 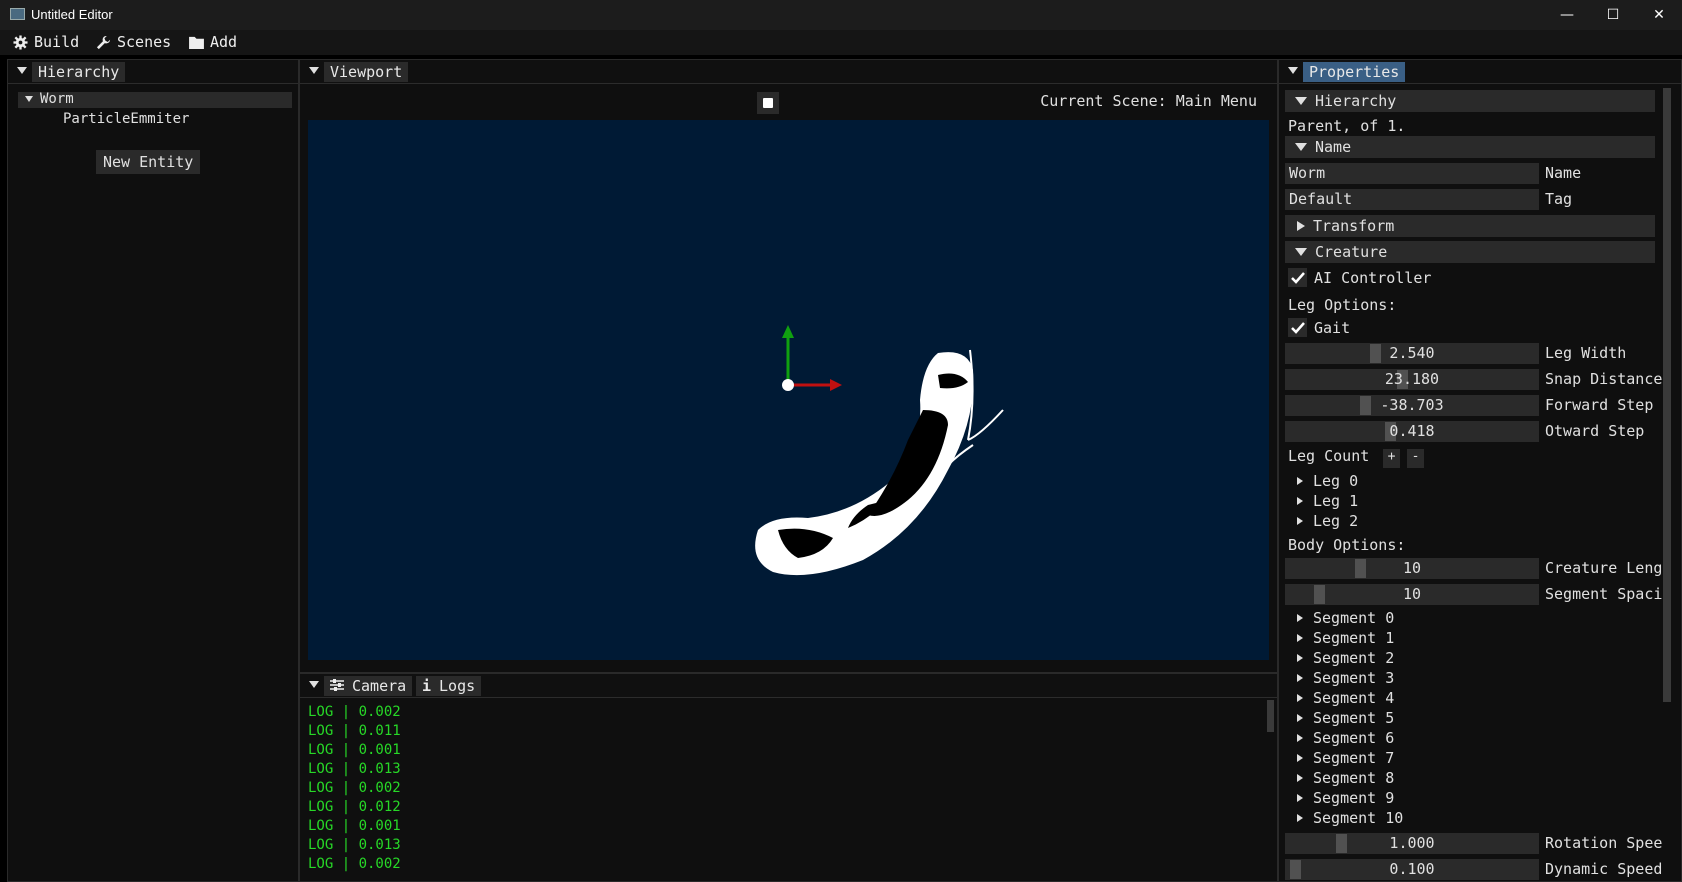 I want to click on tree-item-leg: Leg 1, so click(x=1327, y=501).